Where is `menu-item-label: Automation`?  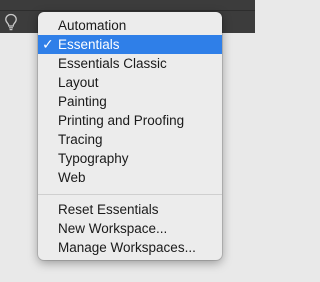 menu-item-label: Automation is located at coordinates (92, 25).